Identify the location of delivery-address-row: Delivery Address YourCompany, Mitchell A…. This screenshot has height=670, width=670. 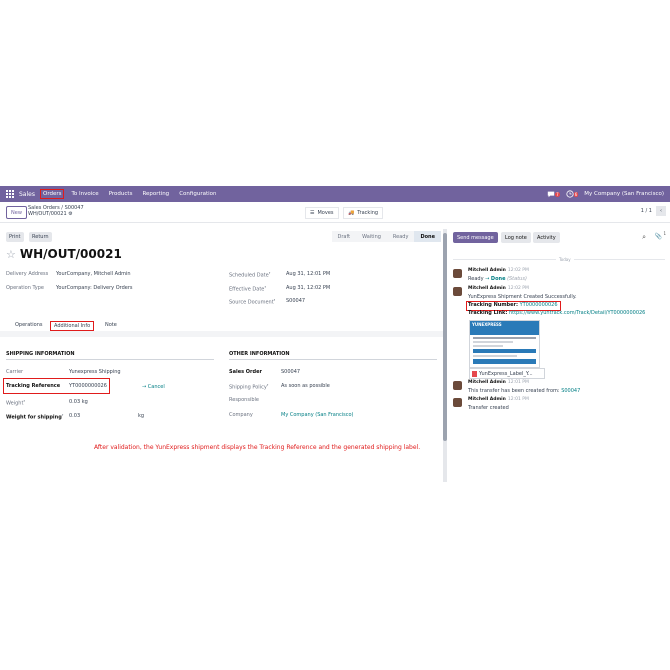
(68, 274).